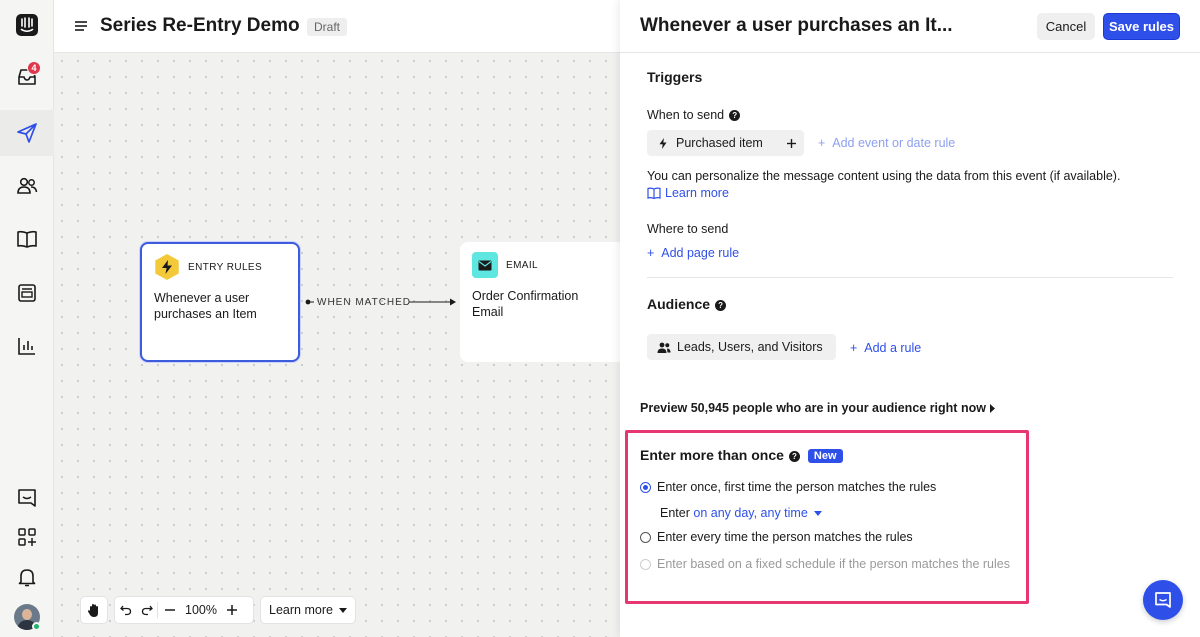  Describe the element at coordinates (825, 456) in the screenshot. I see `new-badge: New` at that location.